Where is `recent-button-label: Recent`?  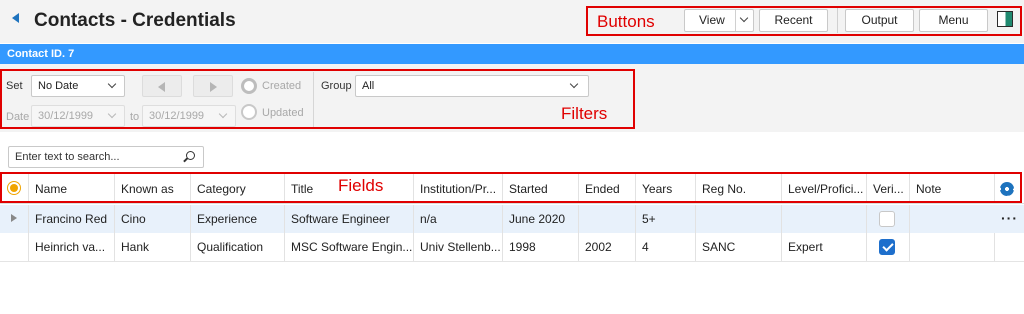
recent-button-label: Recent is located at coordinates (793, 20).